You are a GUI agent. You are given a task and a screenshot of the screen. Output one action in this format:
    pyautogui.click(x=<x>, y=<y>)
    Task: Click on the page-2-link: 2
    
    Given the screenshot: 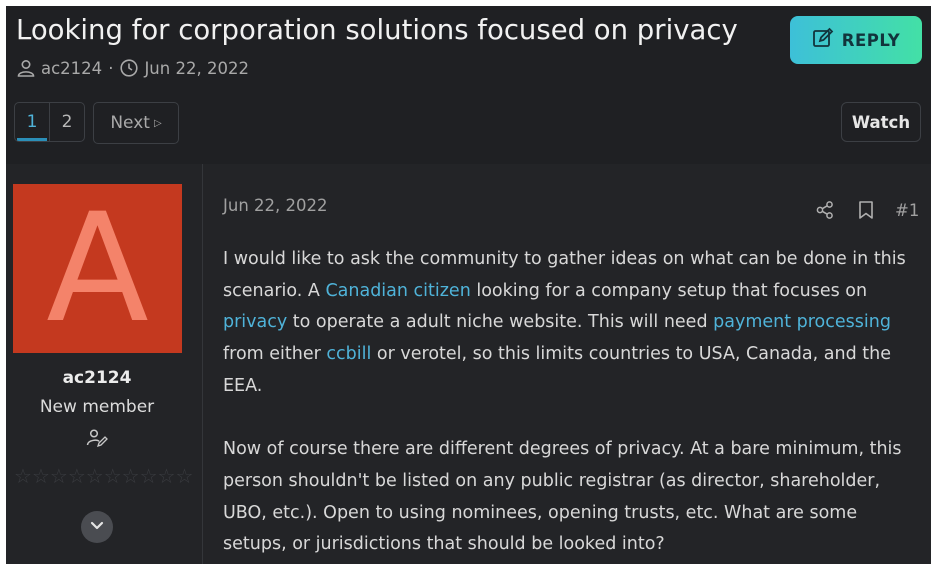 What is the action you would take?
    pyautogui.click(x=67, y=122)
    